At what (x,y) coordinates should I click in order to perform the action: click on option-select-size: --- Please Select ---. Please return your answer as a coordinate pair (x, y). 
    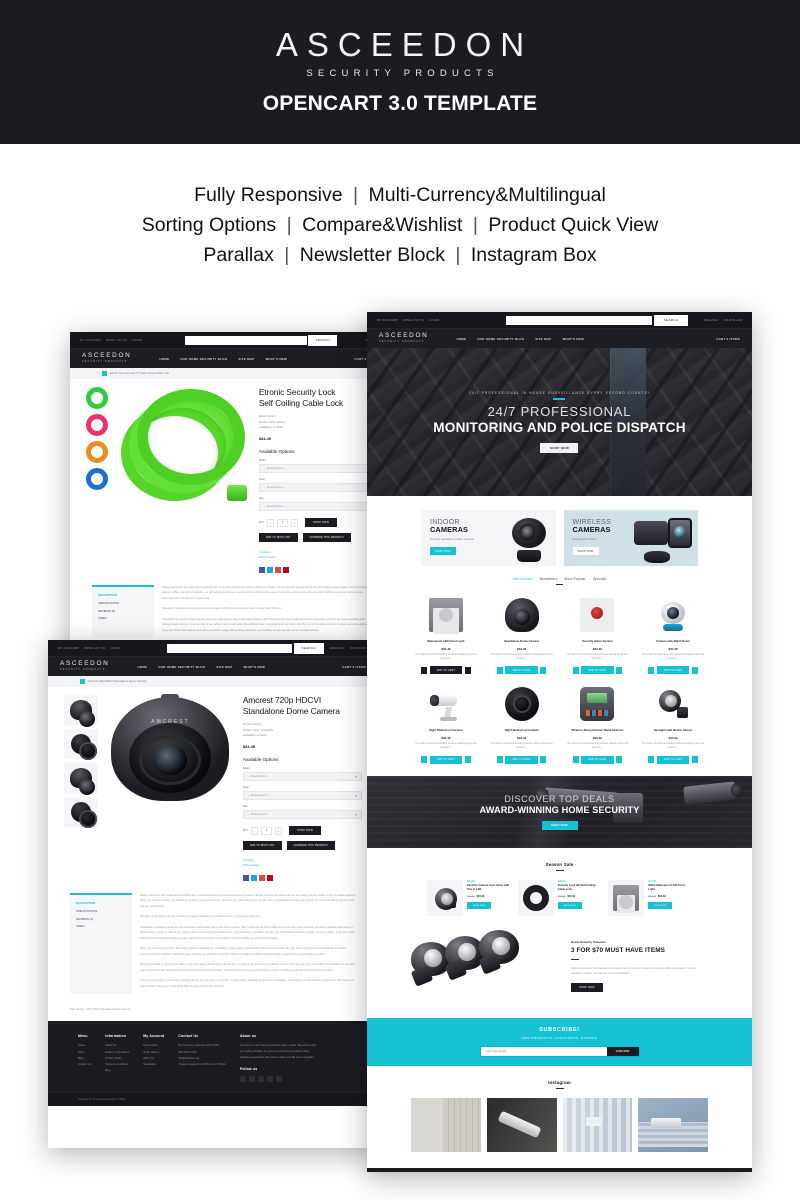
    Looking at the image, I should click on (302, 815).